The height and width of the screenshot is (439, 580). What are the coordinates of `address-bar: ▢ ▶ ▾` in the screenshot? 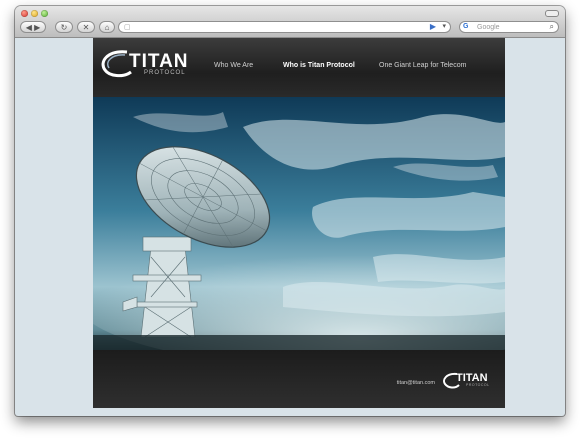 It's located at (284, 27).